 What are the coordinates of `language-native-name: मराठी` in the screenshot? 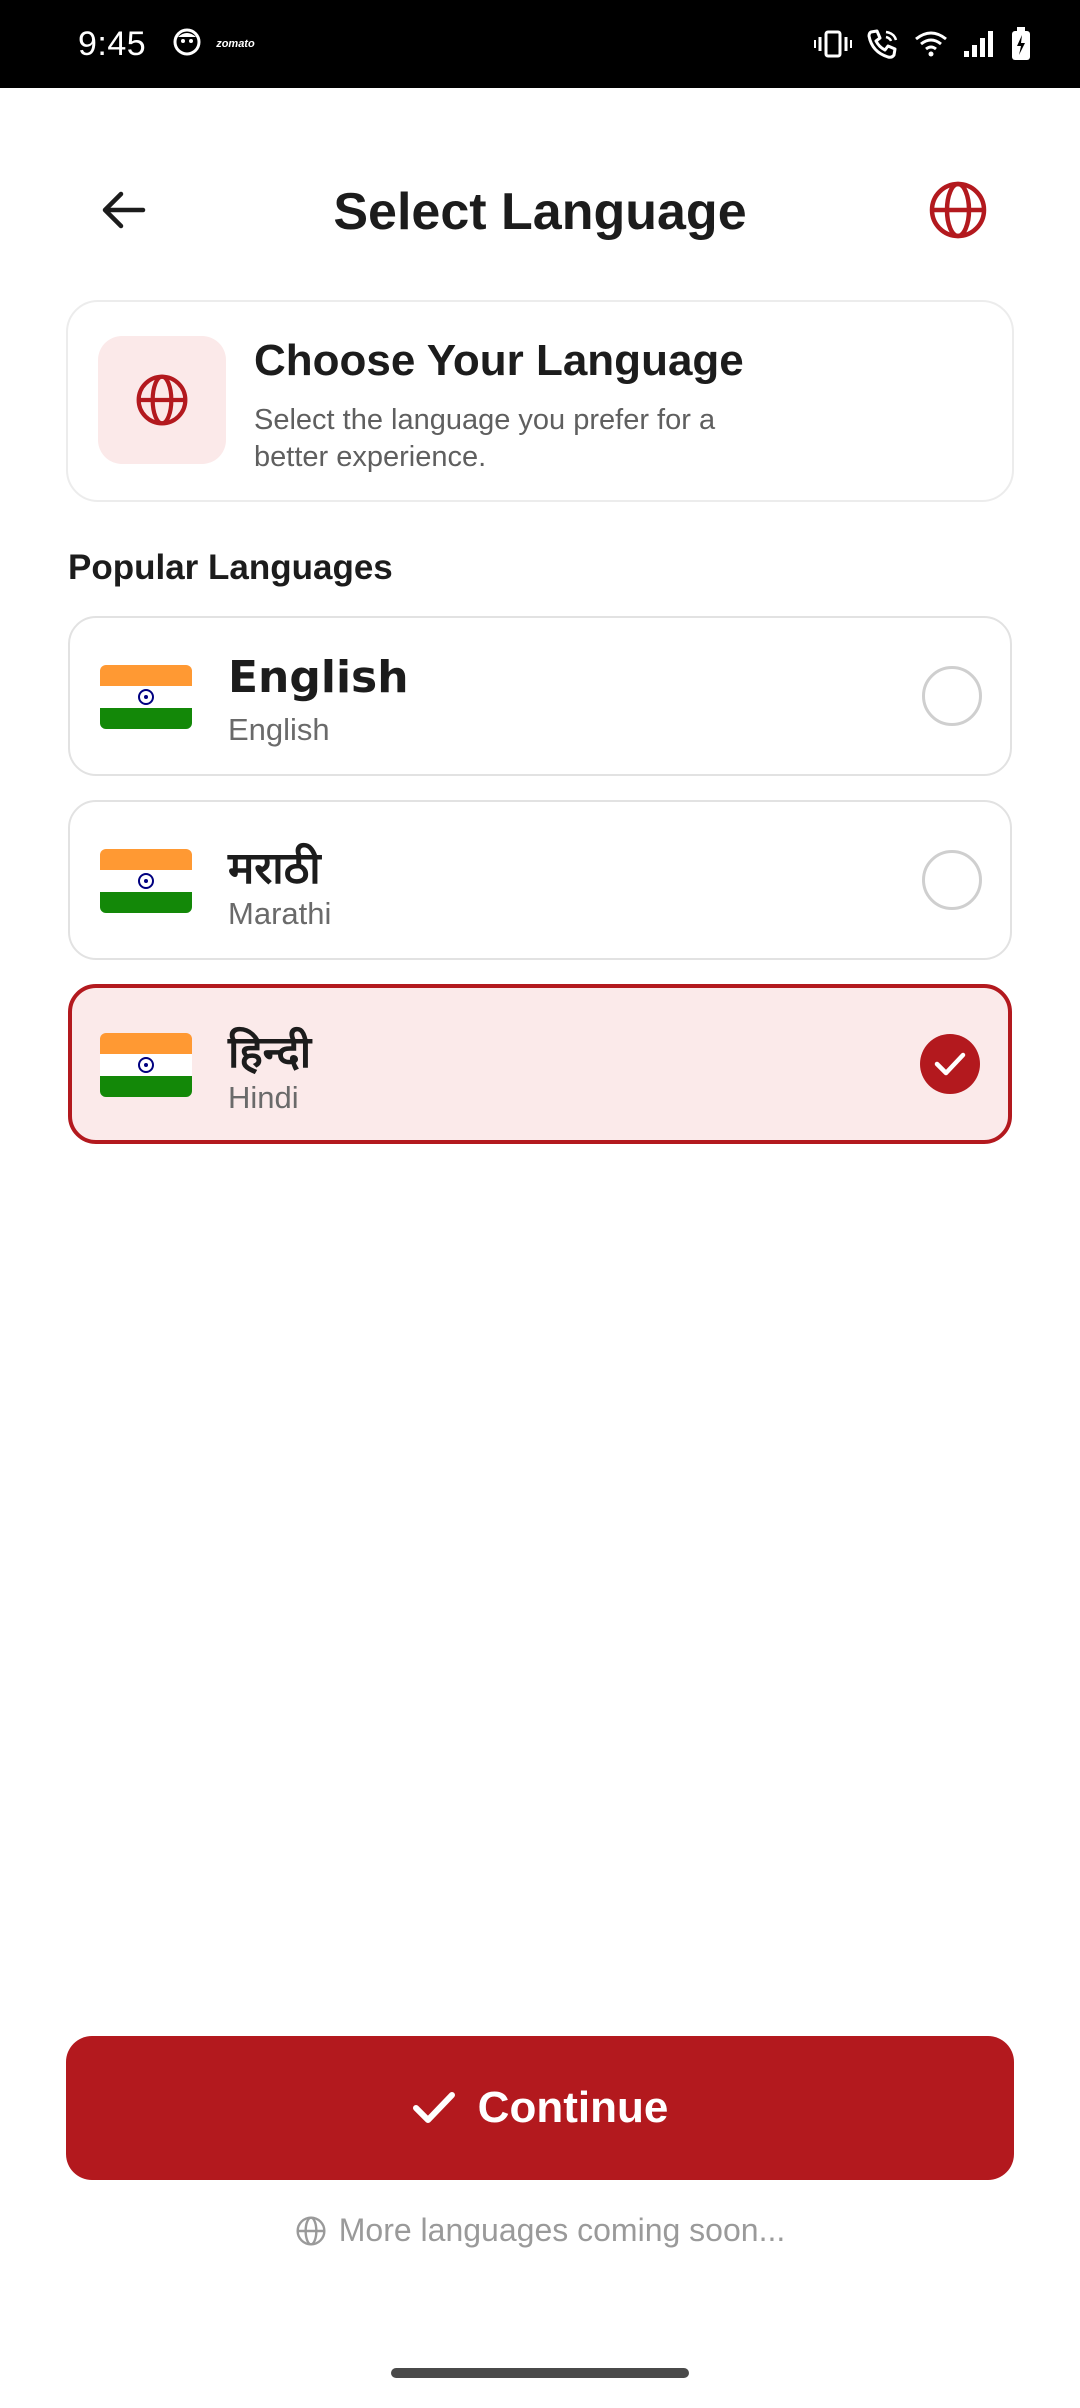 It's located at (274, 868).